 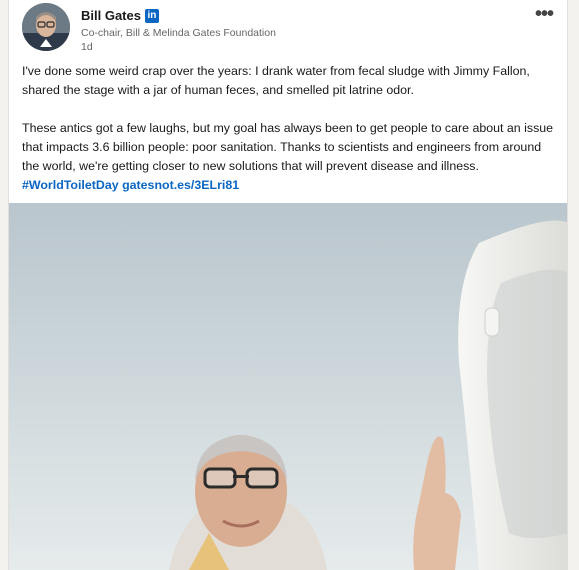 I want to click on linkedin-icon: in, so click(x=151, y=15).